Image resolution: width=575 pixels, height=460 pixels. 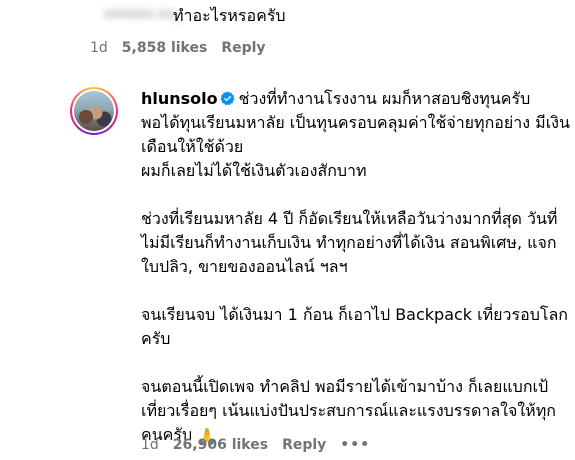 I want to click on avatar-photo, so click(x=94, y=111).